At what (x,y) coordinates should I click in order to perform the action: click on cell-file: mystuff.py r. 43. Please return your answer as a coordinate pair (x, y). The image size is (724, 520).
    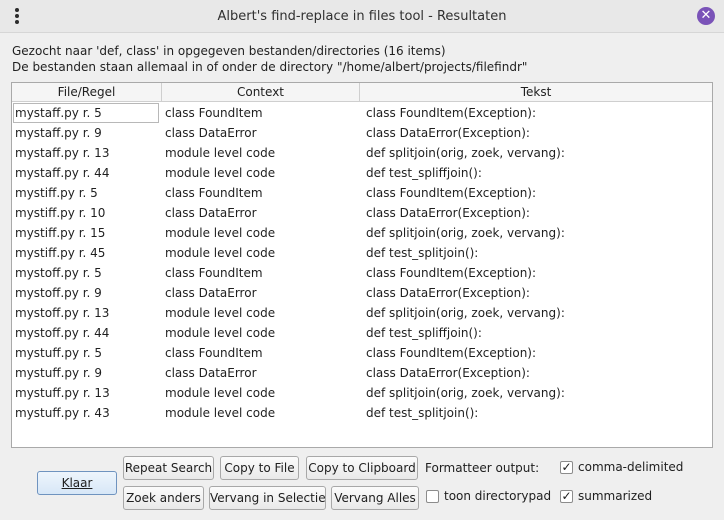
    Looking at the image, I should click on (62, 413).